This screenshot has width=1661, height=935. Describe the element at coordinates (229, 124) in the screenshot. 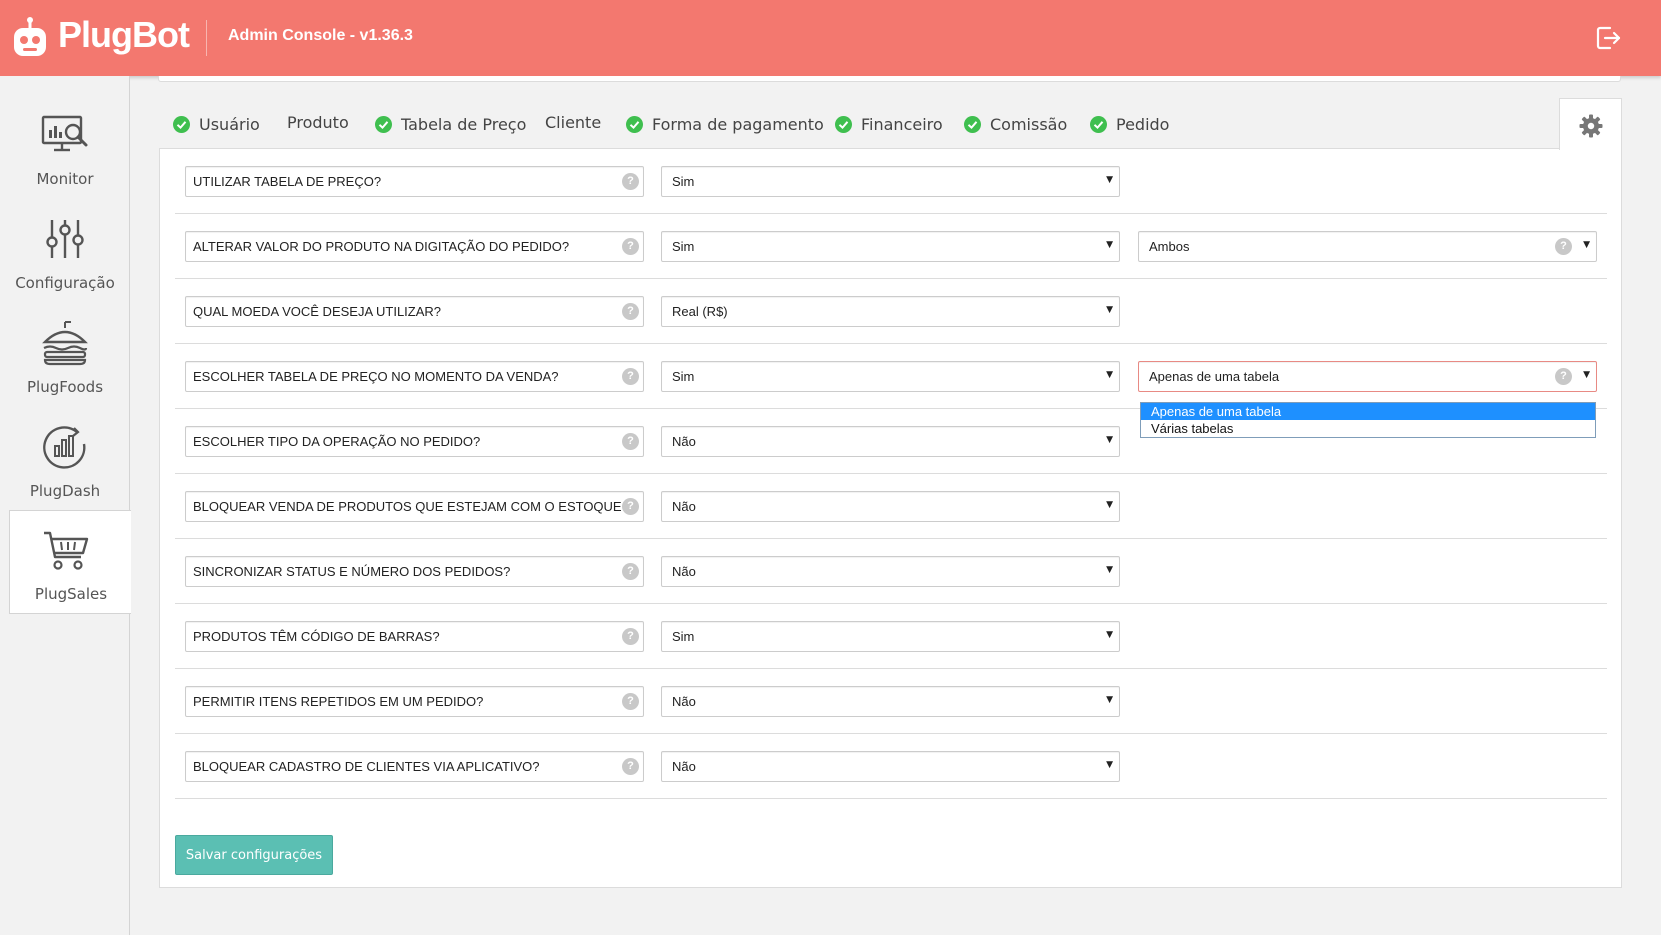

I see `tab-label: Usuário` at that location.